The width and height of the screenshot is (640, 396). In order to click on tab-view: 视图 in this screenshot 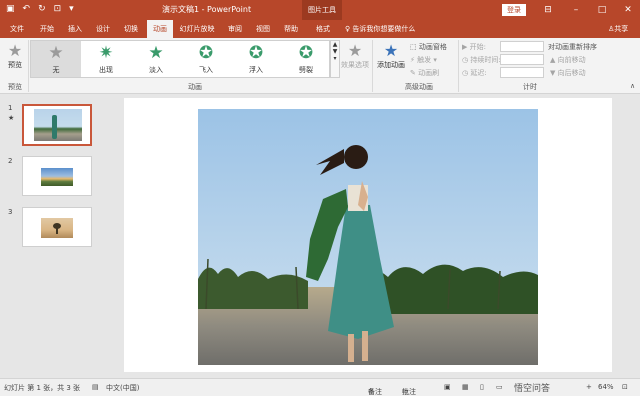, I will do `click(263, 29)`.